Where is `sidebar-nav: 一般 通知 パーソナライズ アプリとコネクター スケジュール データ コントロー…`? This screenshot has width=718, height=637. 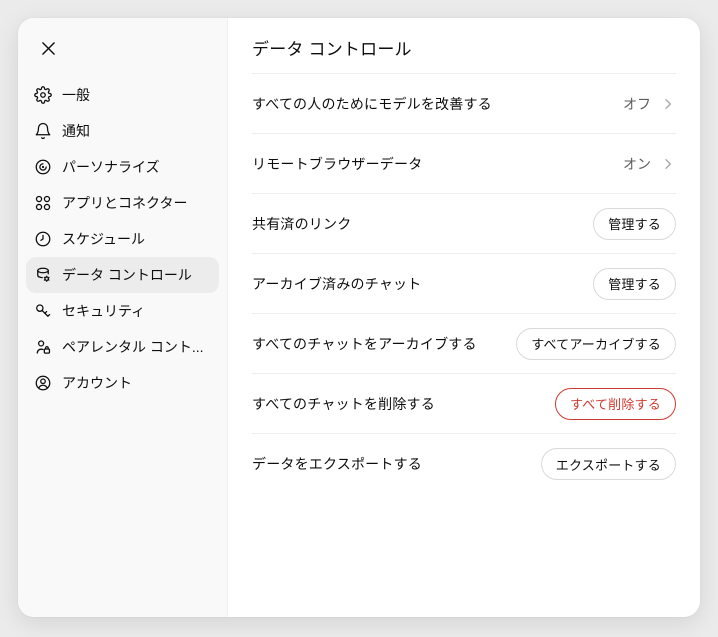 sidebar-nav: 一般 通知 パーソナライズ アプリとコネクター スケジュール データ コントロー… is located at coordinates (122, 239).